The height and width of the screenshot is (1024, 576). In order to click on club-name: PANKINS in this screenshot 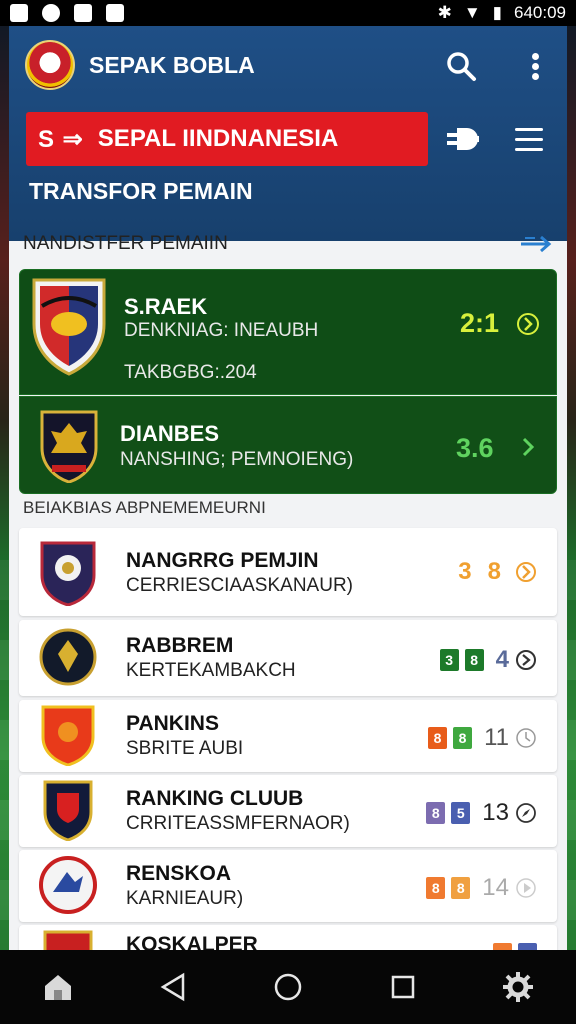, I will do `click(172, 723)`.